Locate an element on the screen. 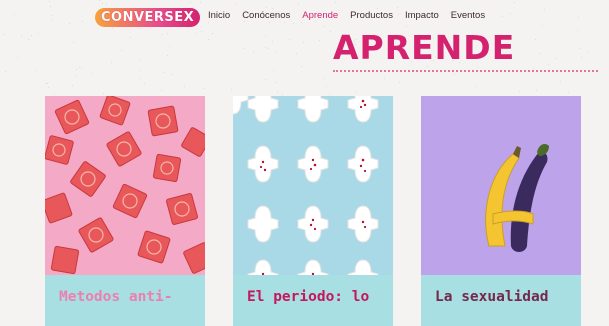 This screenshot has height=326, width=609. nav-productos: Productos is located at coordinates (371, 15).